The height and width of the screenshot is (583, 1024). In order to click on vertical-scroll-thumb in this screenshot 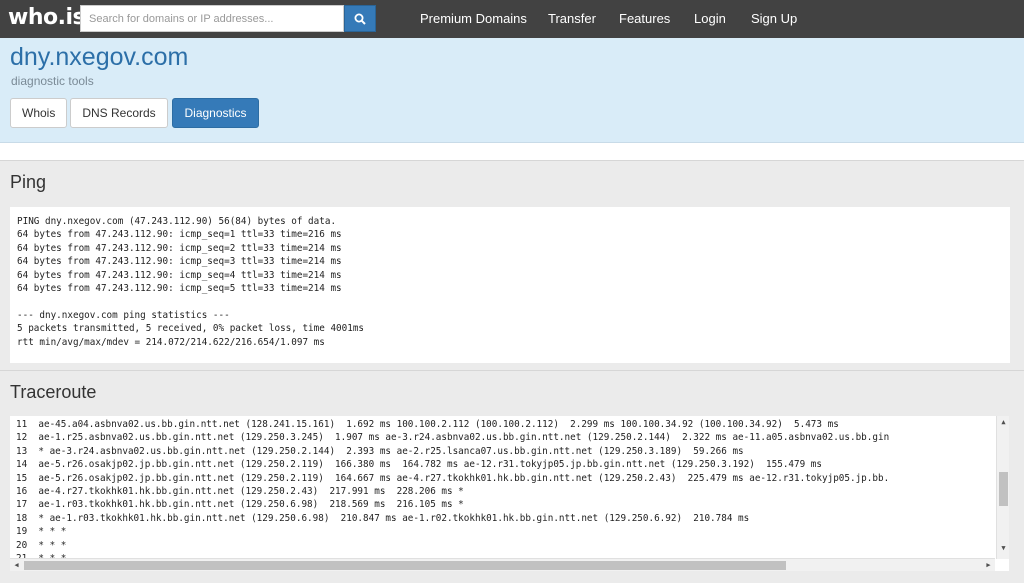, I will do `click(1003, 489)`.